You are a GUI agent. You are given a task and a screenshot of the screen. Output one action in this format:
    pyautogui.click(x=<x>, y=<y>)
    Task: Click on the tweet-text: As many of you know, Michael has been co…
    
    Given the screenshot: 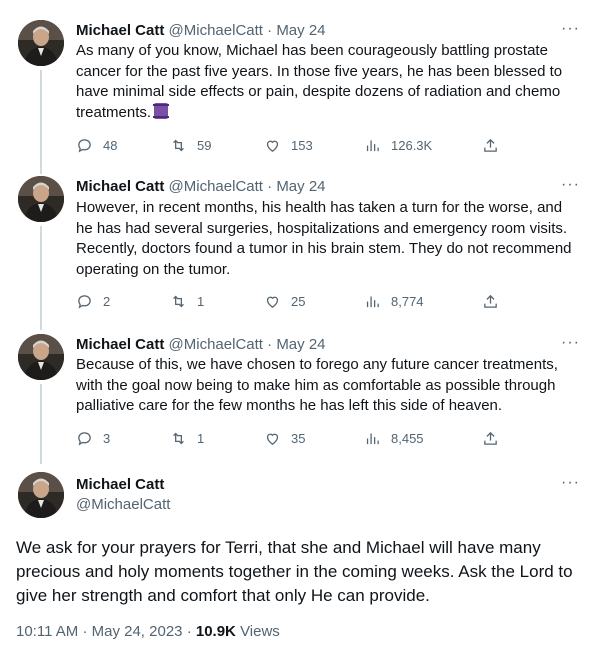 What is the action you would take?
    pyautogui.click(x=319, y=81)
    